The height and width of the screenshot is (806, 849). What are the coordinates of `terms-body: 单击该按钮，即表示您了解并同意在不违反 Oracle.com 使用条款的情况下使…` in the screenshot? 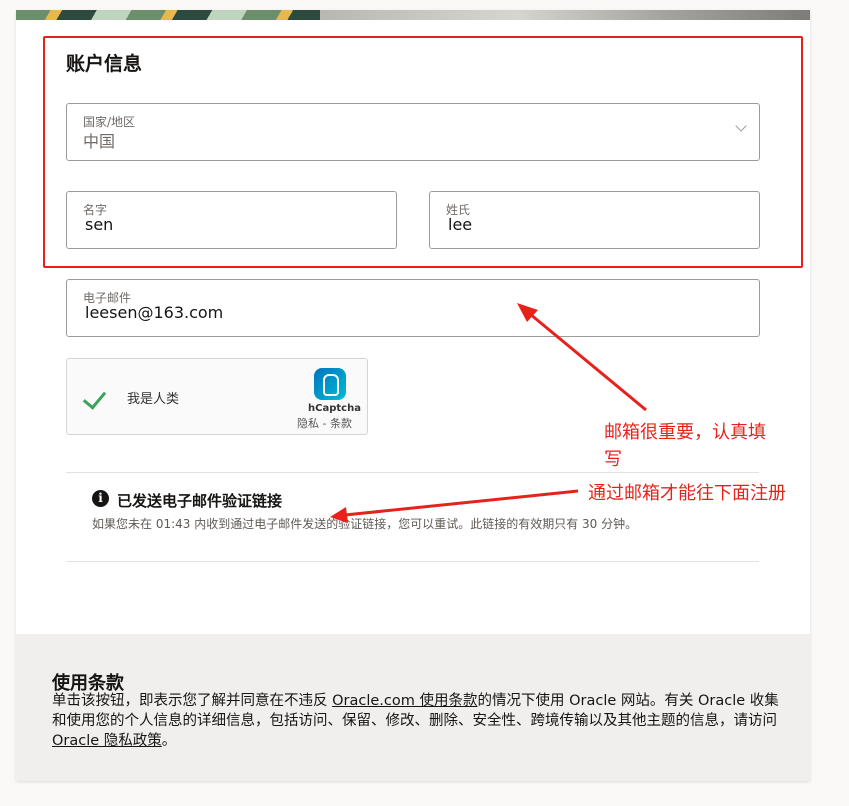 It's located at (422, 721).